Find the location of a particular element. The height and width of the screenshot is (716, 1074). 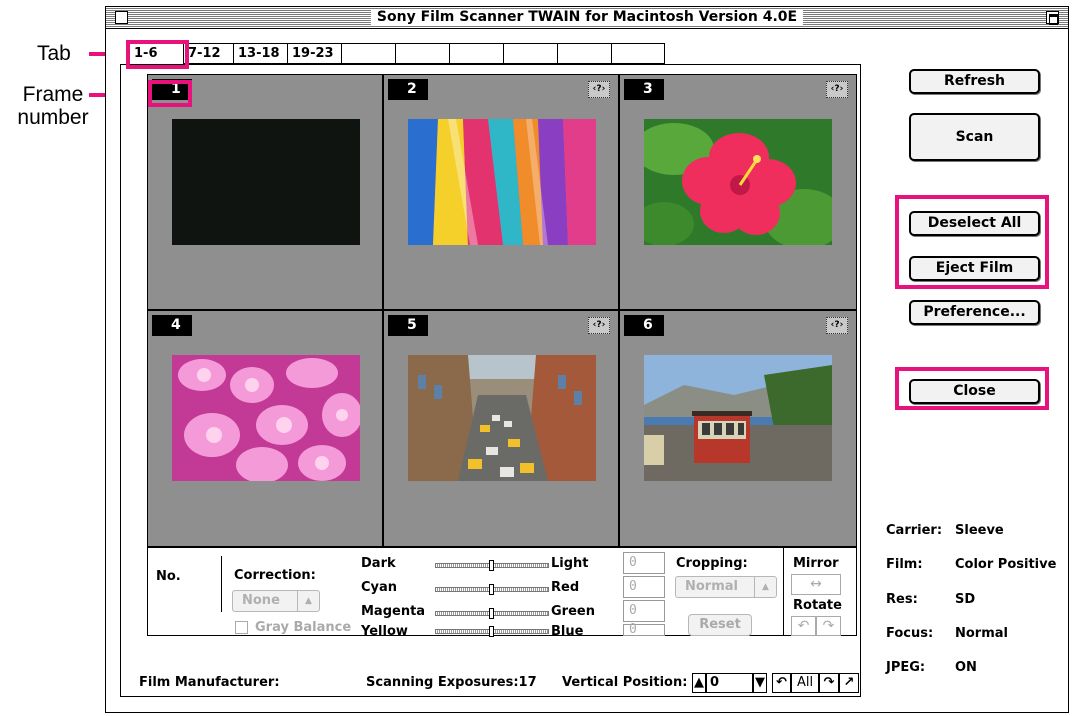

correction-label: Correction: is located at coordinates (275, 575).